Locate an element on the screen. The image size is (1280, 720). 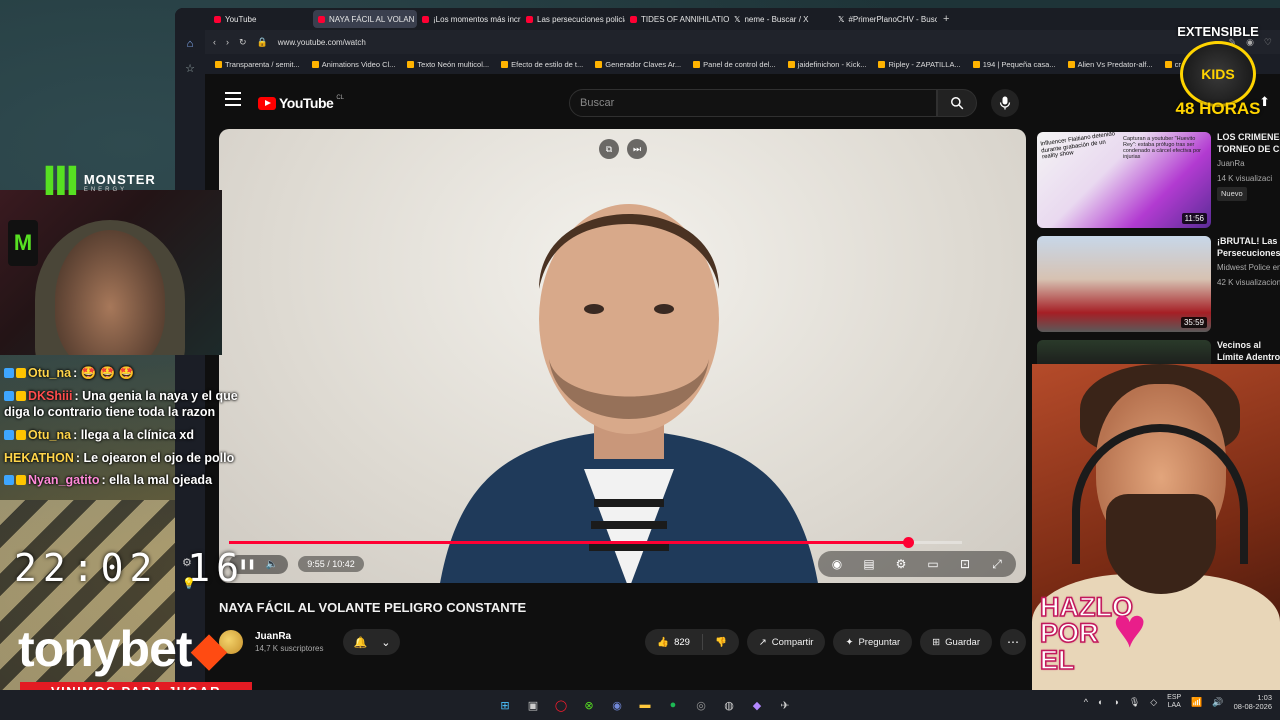
save-icon: ⊞ is located at coordinates (936, 642).